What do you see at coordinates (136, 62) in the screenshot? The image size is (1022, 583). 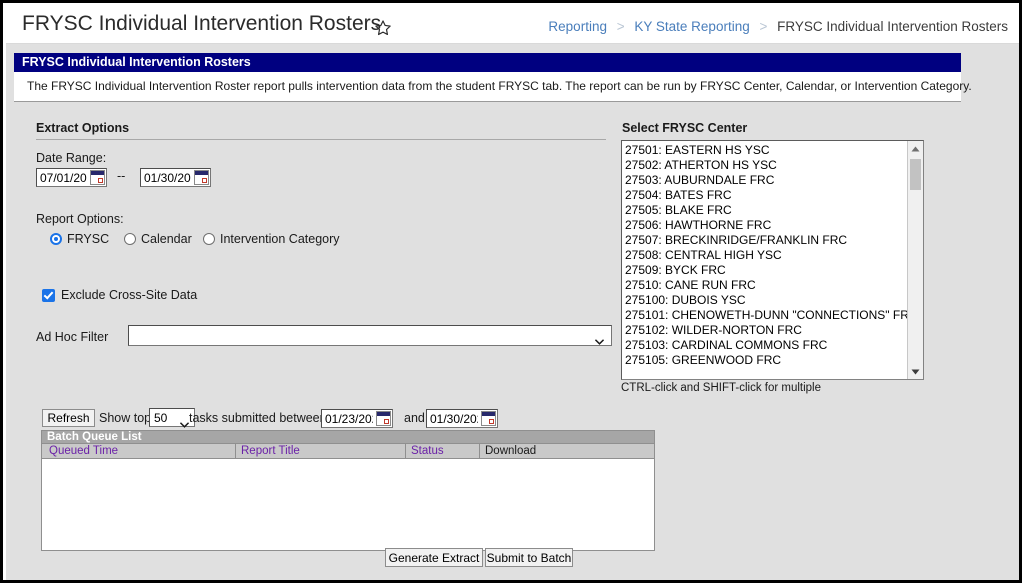 I see `report-header-title: FRYSC Individual Intervention Rosters` at bounding box center [136, 62].